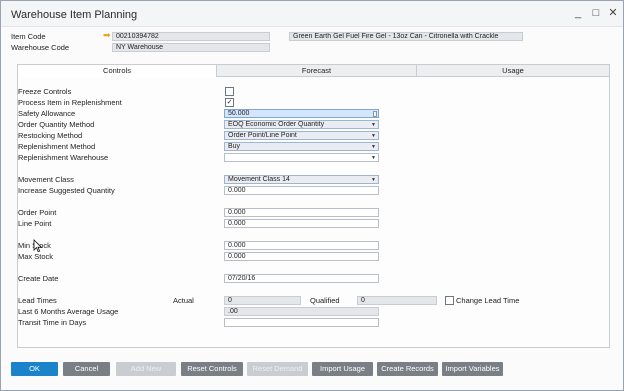  Describe the element at coordinates (301, 322) in the screenshot. I see `transit-time-field` at that location.